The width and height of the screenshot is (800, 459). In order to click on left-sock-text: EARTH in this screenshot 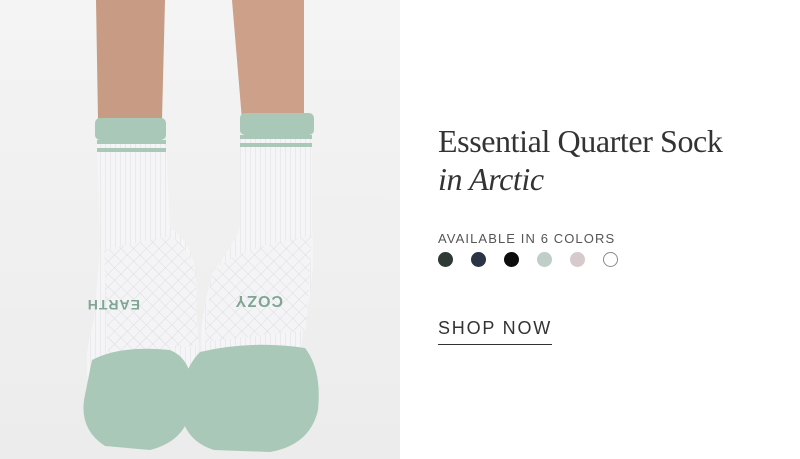, I will do `click(113, 305)`.